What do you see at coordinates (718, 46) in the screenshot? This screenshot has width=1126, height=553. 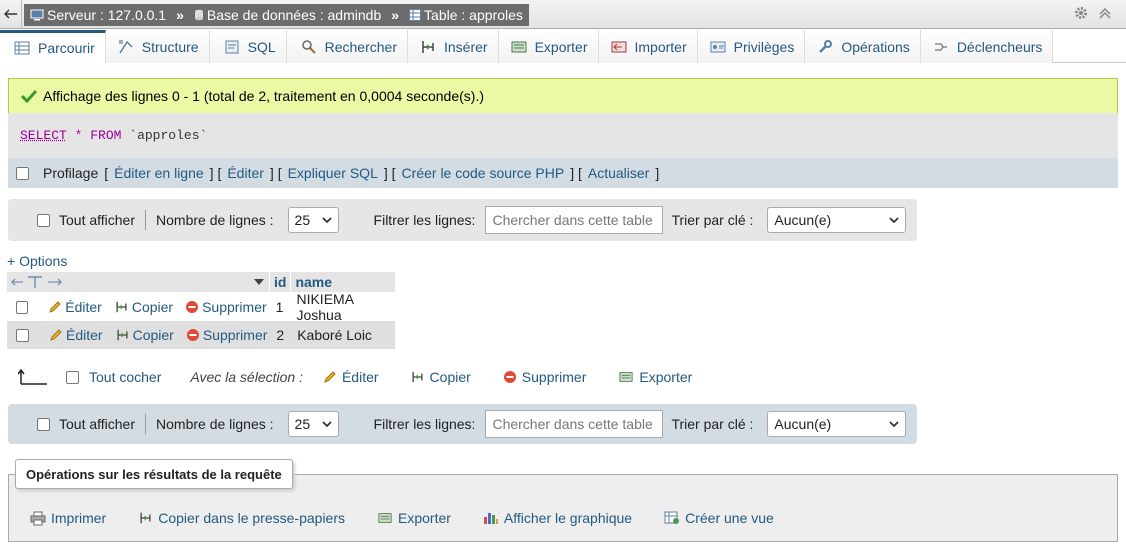 I see `privileges-icon` at bounding box center [718, 46].